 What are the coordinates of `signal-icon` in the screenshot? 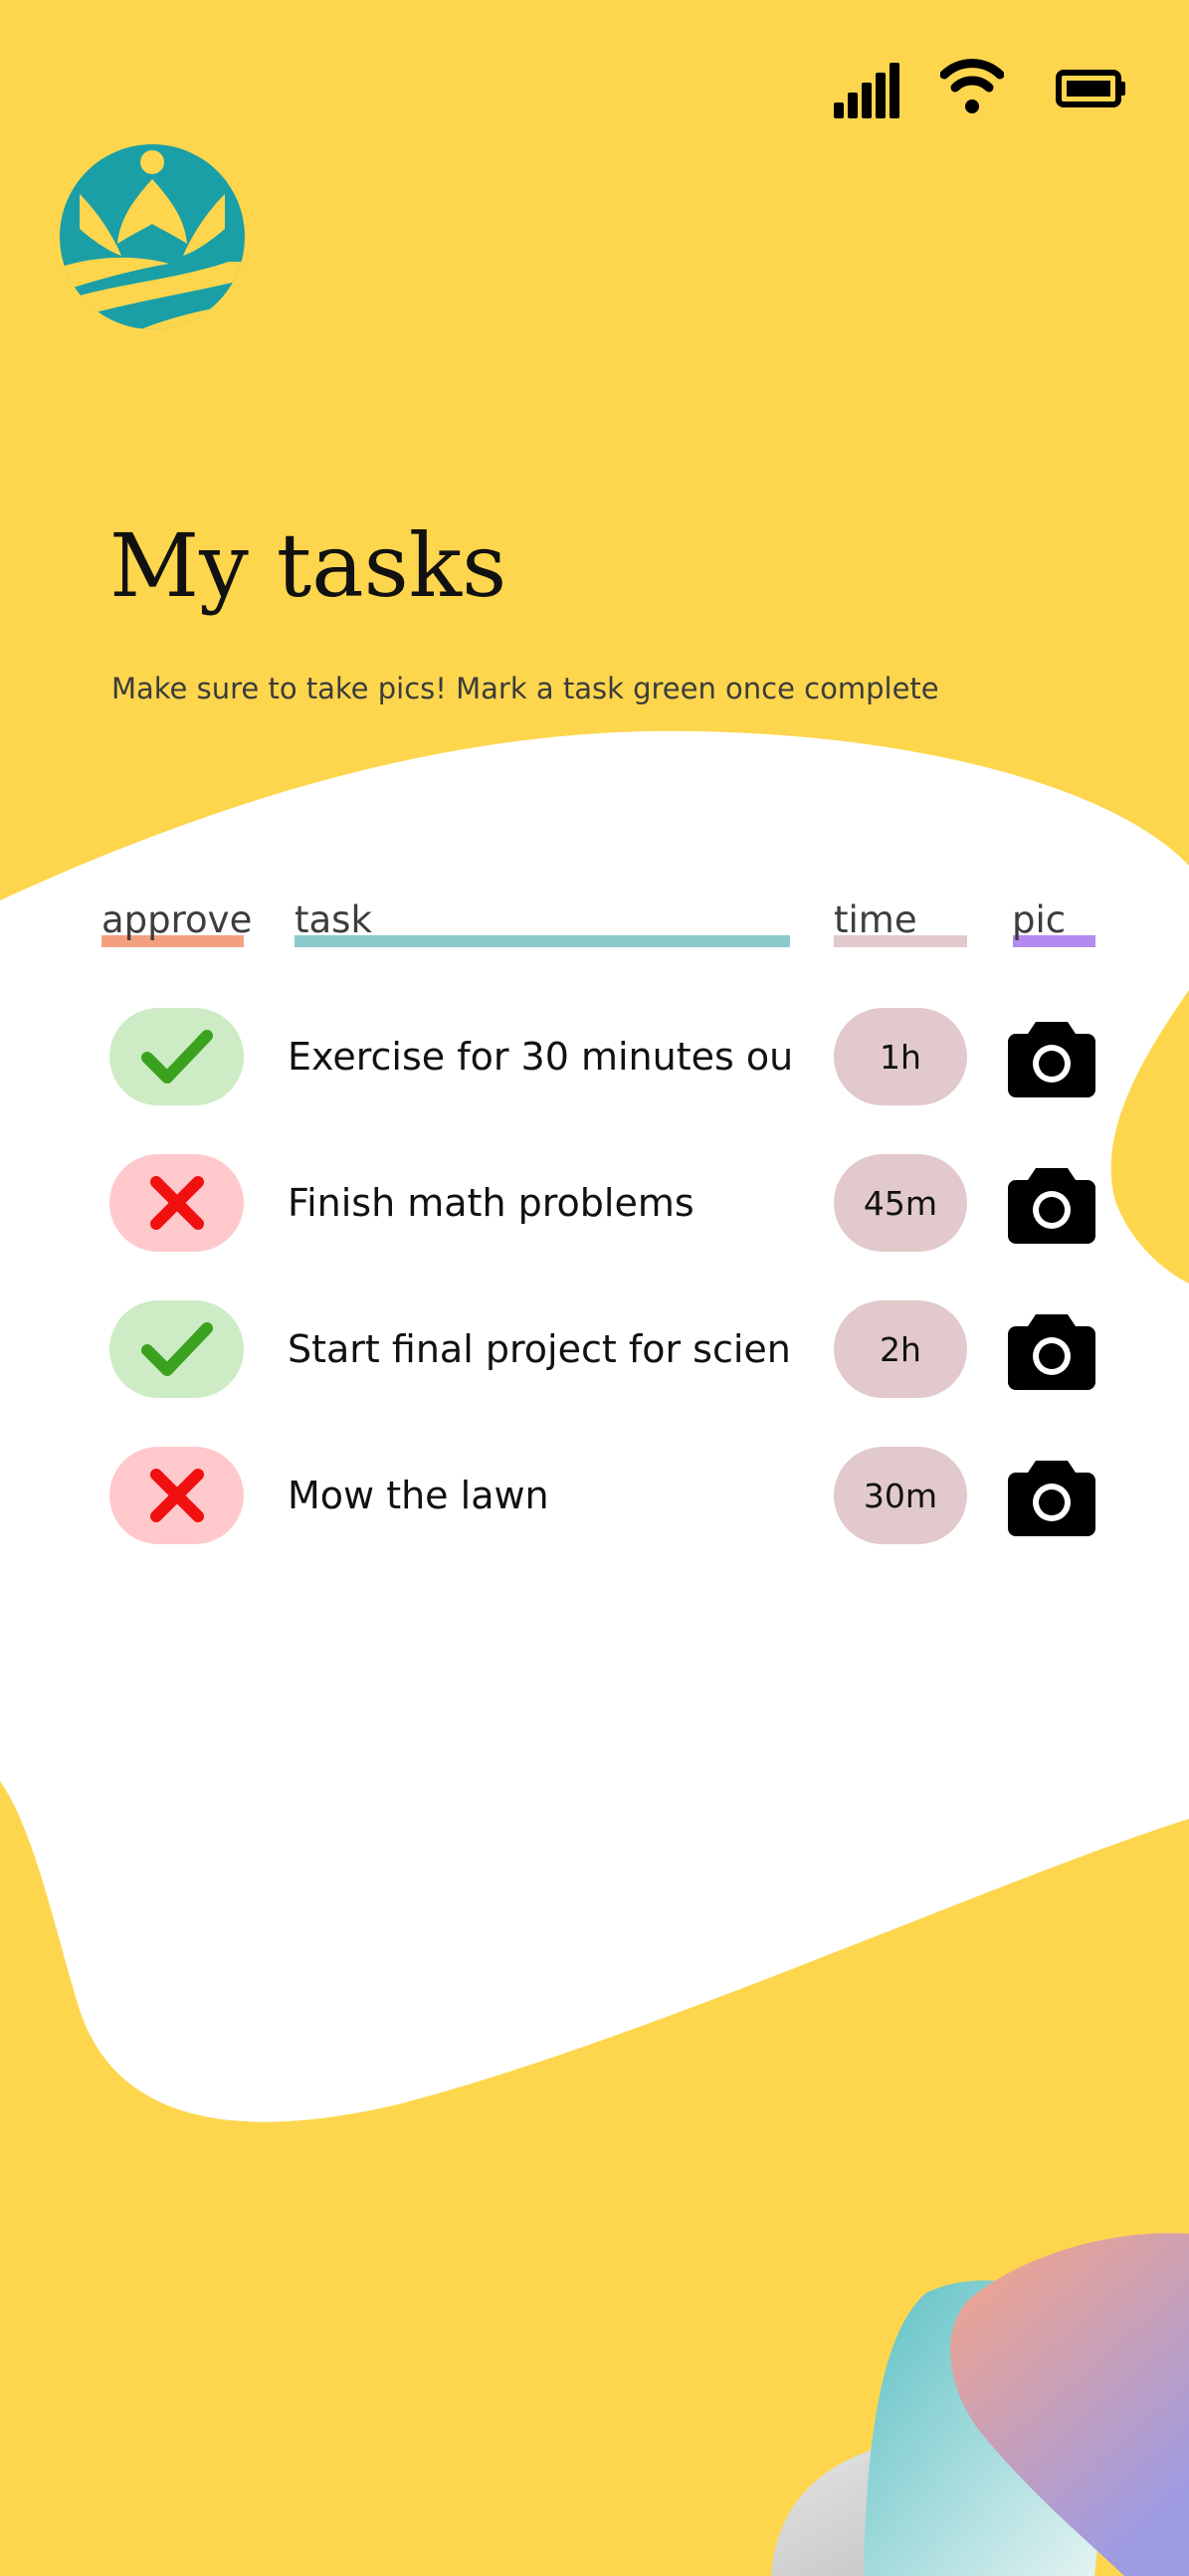 It's located at (866, 90).